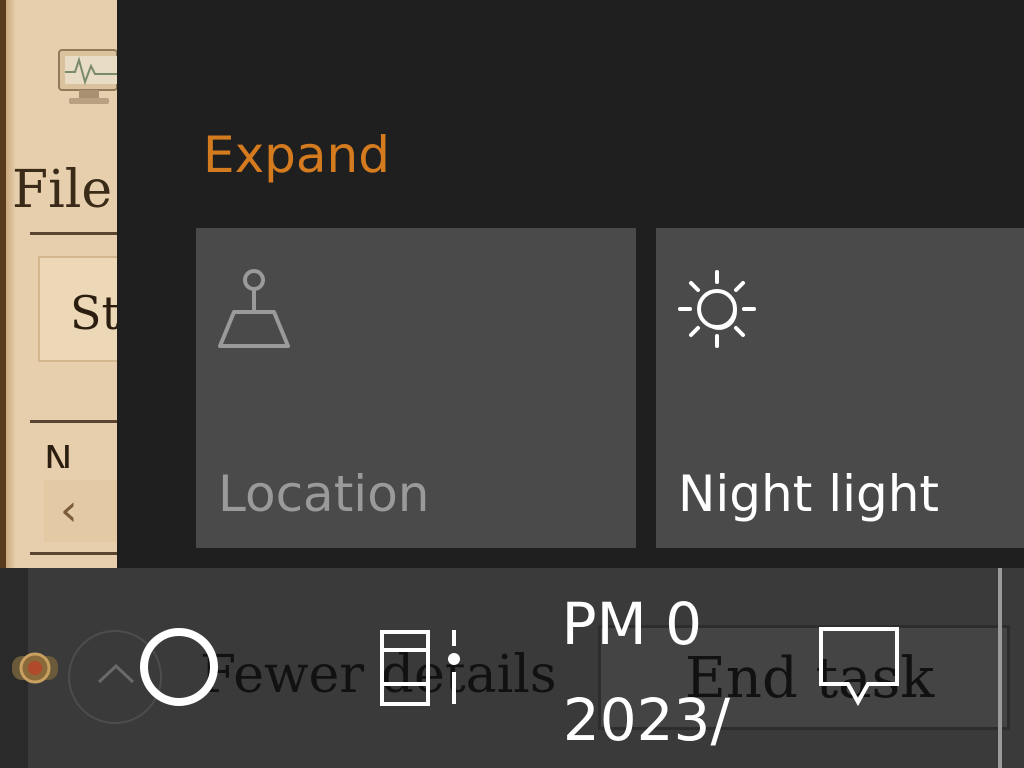 The image size is (1024, 768). Describe the element at coordinates (58, 453) in the screenshot. I see `column-header-name: N` at that location.